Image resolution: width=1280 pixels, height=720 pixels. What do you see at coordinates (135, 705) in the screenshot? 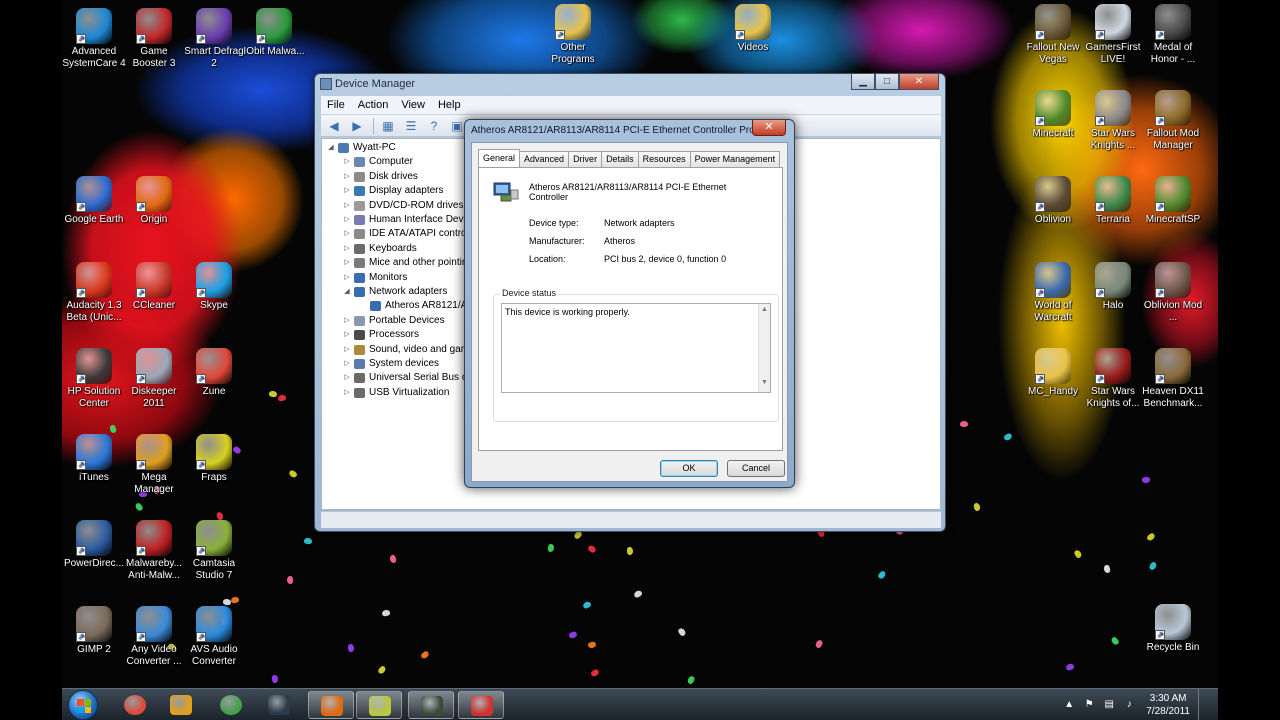
I see `chrome-taskbar-button` at bounding box center [135, 705].